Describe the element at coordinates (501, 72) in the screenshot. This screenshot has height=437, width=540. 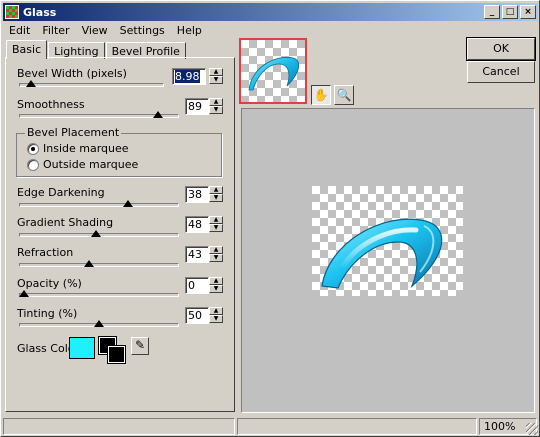
I see `cancel-button: Cancel` at that location.